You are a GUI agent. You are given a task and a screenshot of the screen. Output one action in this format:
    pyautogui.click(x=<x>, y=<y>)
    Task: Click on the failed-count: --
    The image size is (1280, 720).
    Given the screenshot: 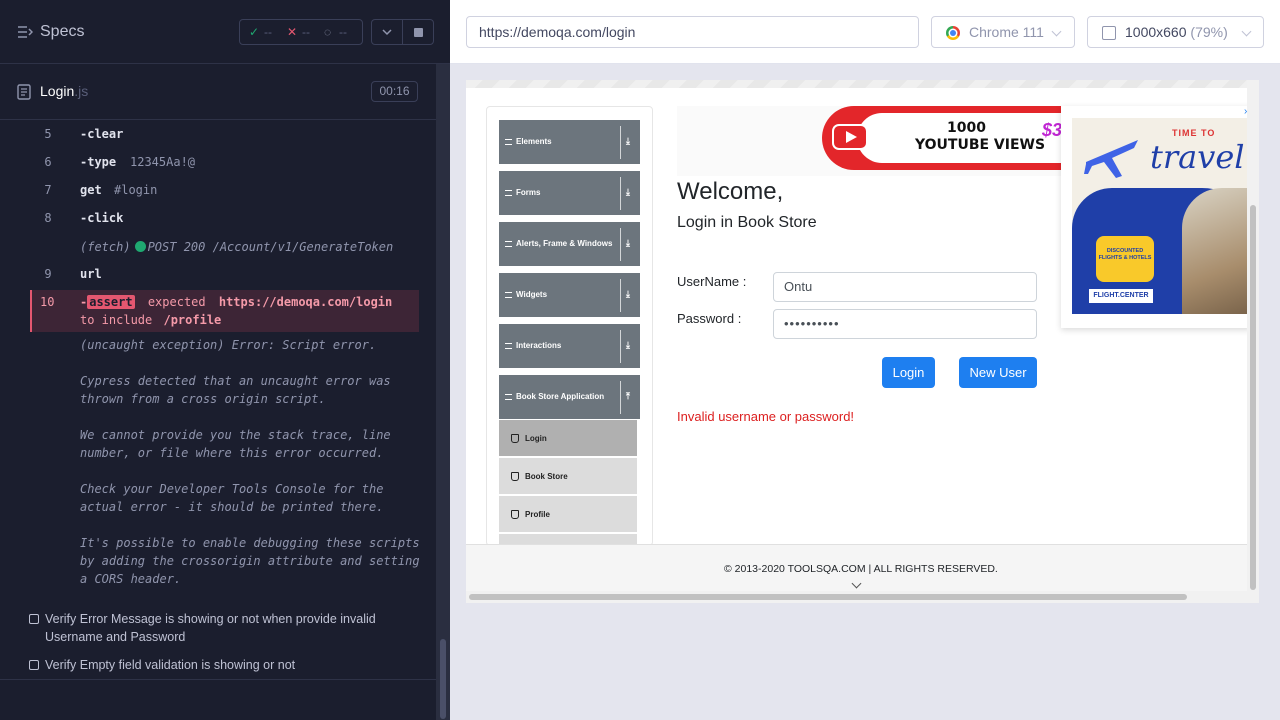 What is the action you would take?
    pyautogui.click(x=306, y=32)
    